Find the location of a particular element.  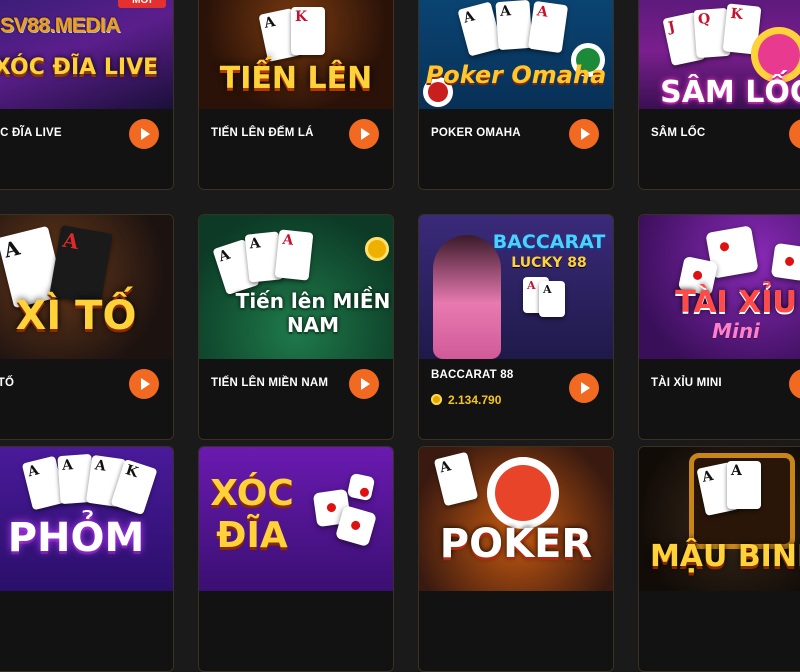

game-title-art: POKER is located at coordinates (516, 544).